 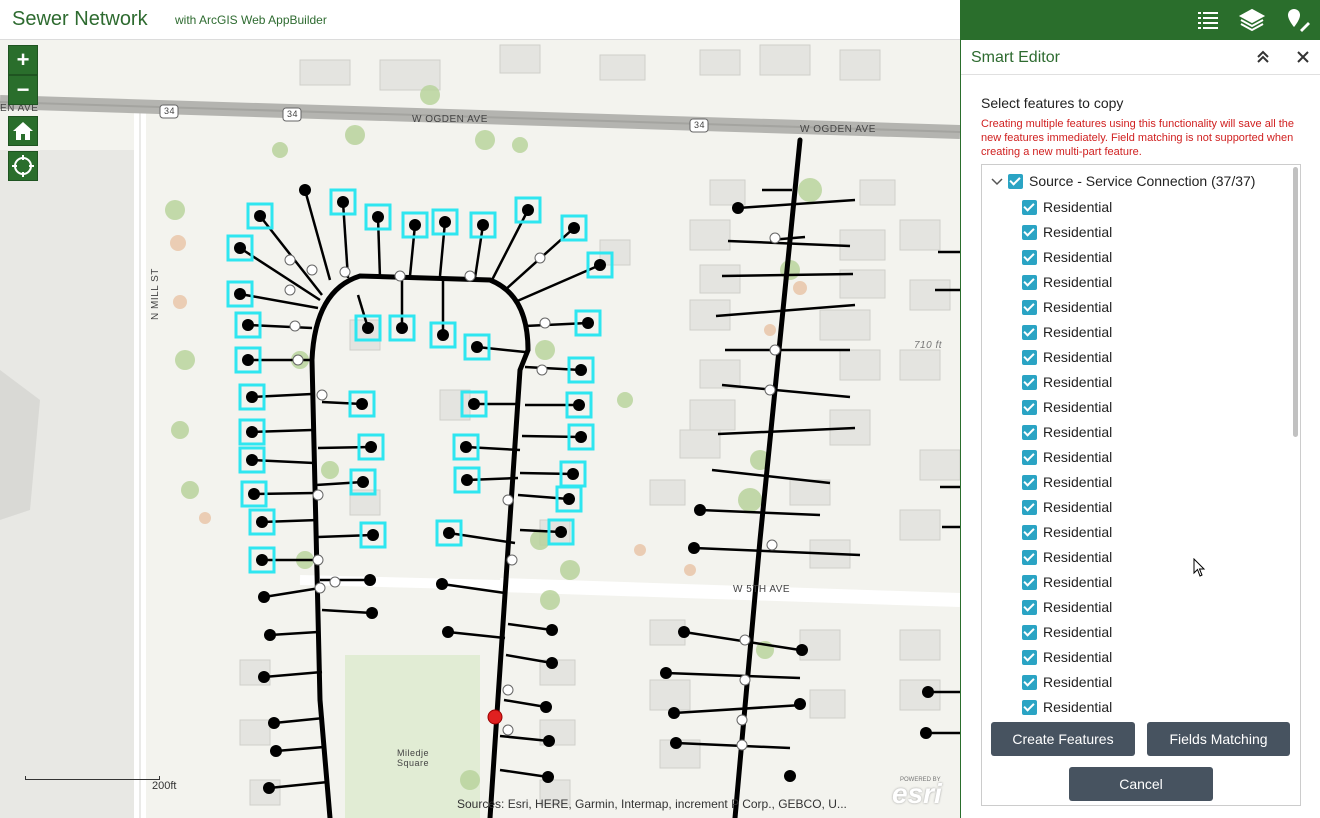 I want to click on group-checkbox, so click(x=1015, y=181).